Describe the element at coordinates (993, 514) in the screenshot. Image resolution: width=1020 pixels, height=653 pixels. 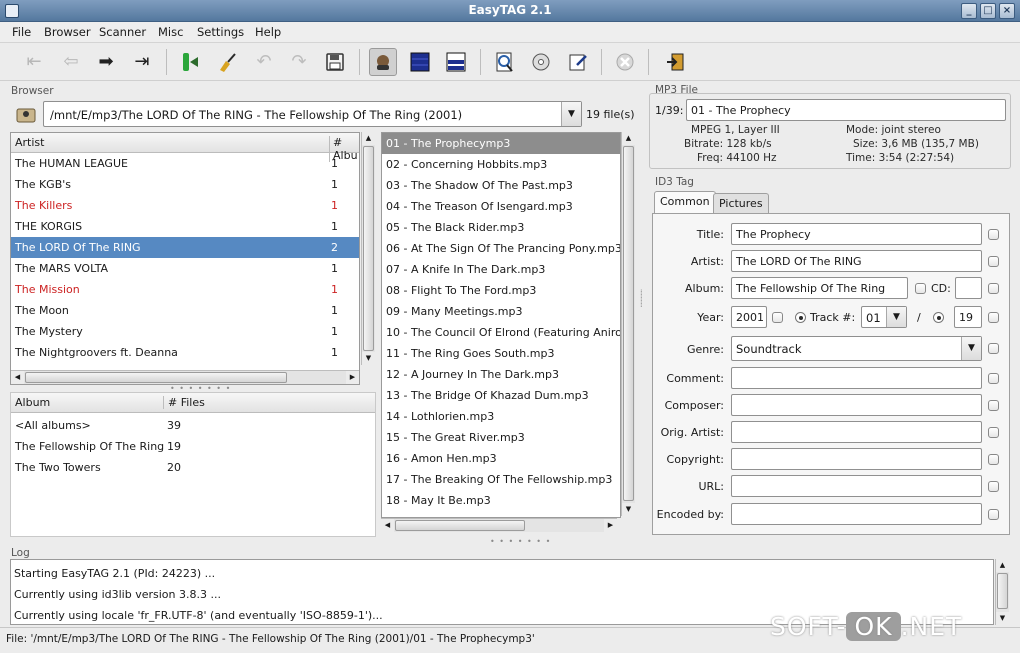
I see `encoded-by-apply-checkbox` at that location.